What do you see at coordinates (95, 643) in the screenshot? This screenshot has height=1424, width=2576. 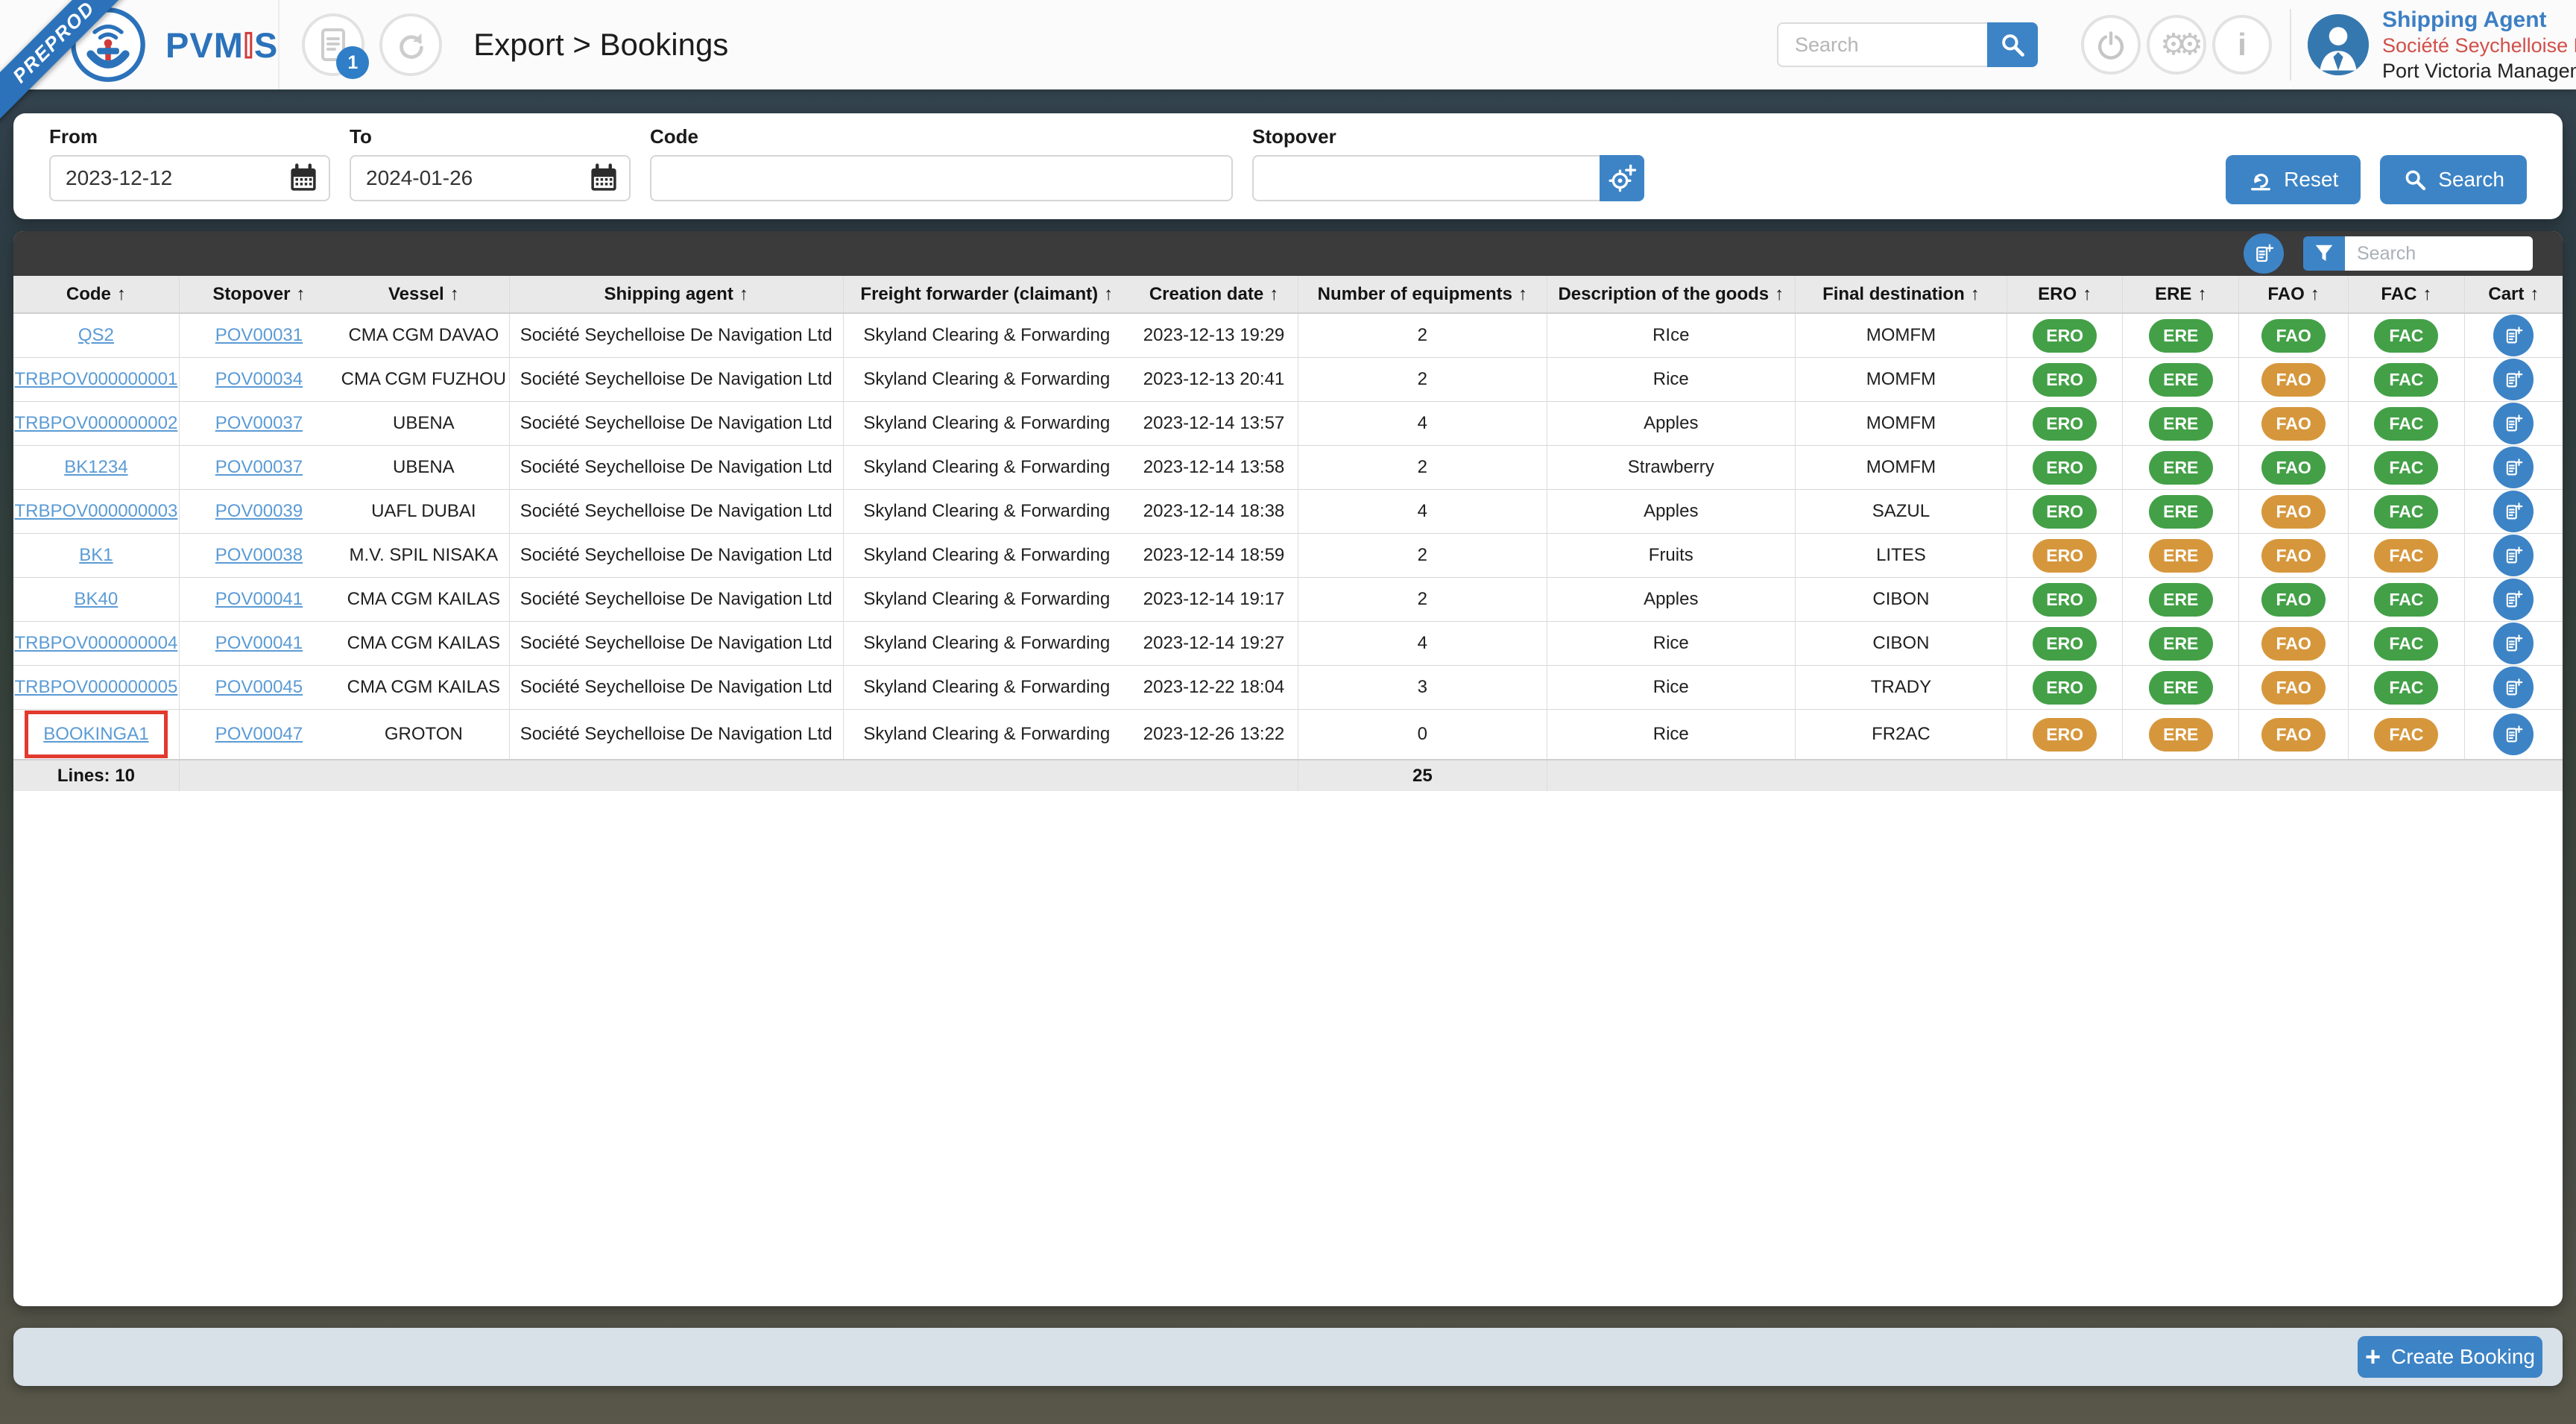 I see `booking-code-link: TRBPOV000000004` at bounding box center [95, 643].